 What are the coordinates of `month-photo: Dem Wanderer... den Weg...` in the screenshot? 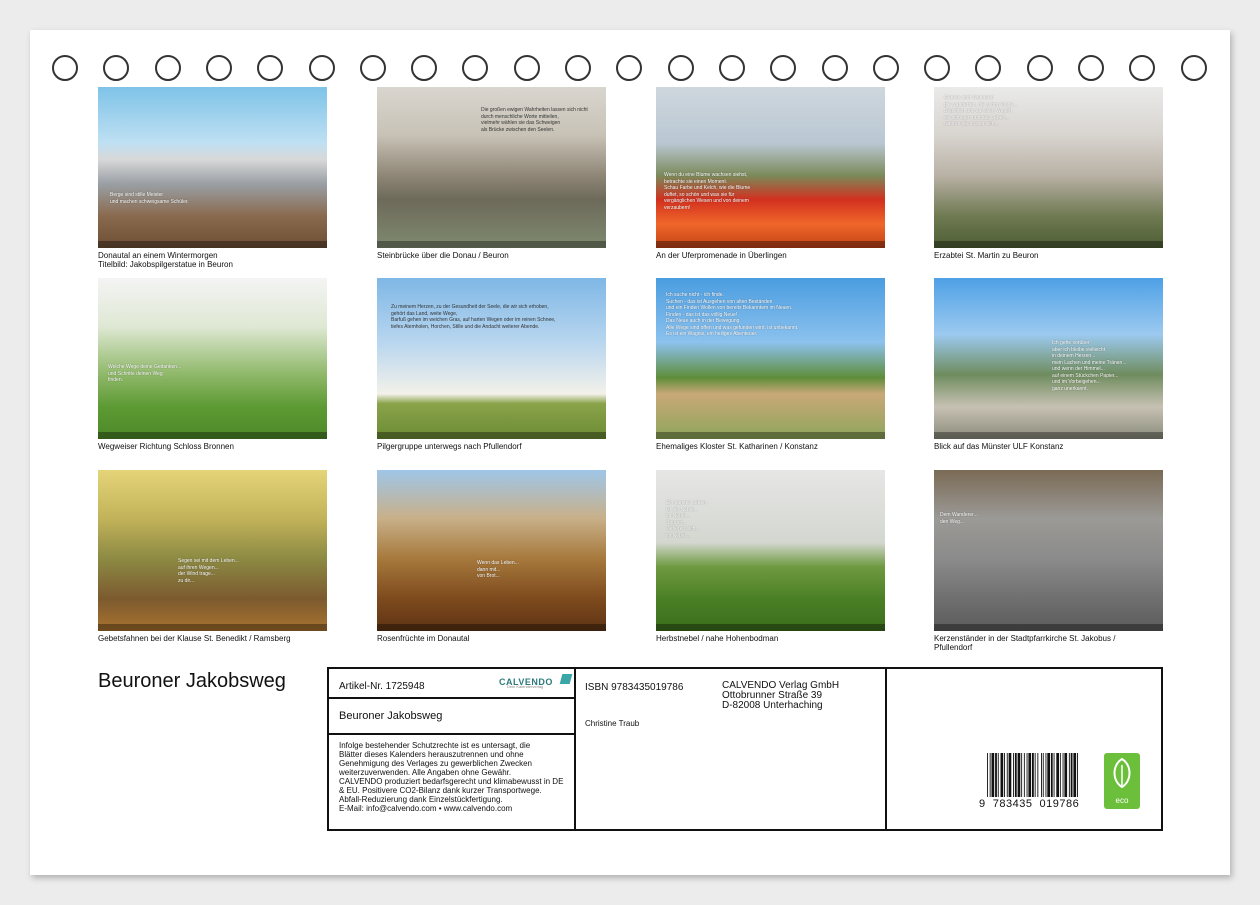 It's located at (1048, 550).